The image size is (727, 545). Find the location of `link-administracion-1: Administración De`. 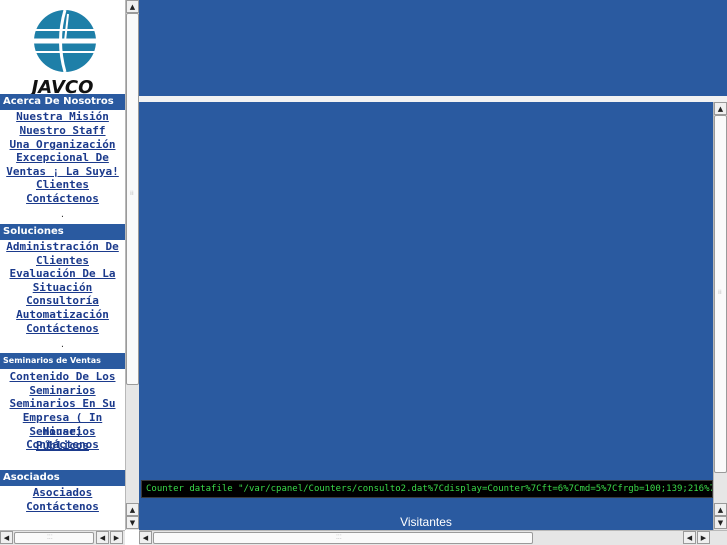

link-administracion-1: Administración De is located at coordinates (62, 247).